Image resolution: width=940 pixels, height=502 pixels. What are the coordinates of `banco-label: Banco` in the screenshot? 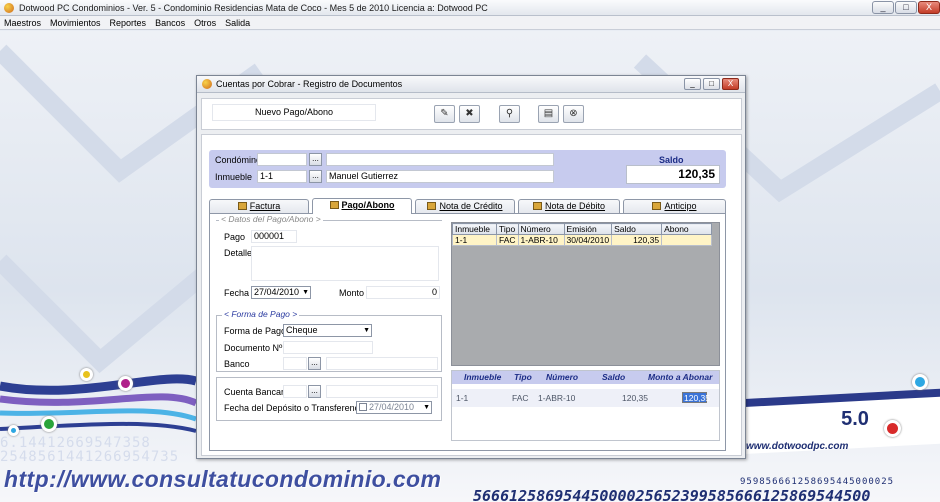 It's located at (237, 364).